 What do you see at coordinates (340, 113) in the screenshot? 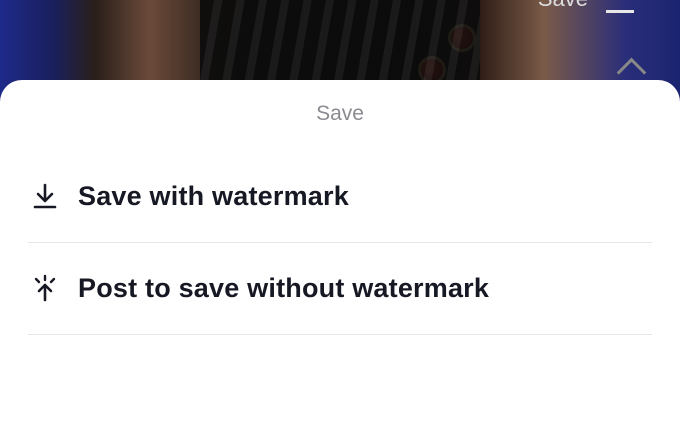
I see `sheet-title: Save` at bounding box center [340, 113].